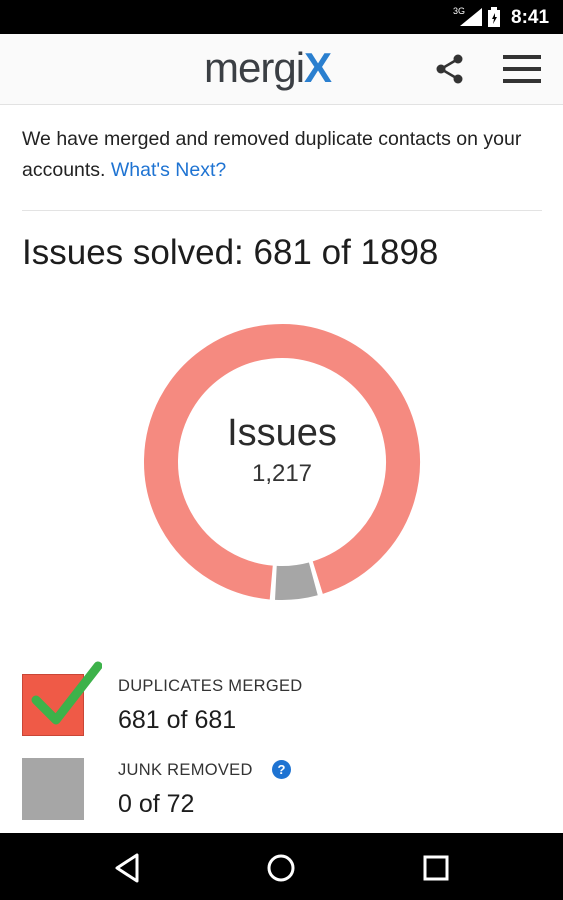  What do you see at coordinates (156, 804) in the screenshot?
I see `junk-removed-value: 0 of 72` at bounding box center [156, 804].